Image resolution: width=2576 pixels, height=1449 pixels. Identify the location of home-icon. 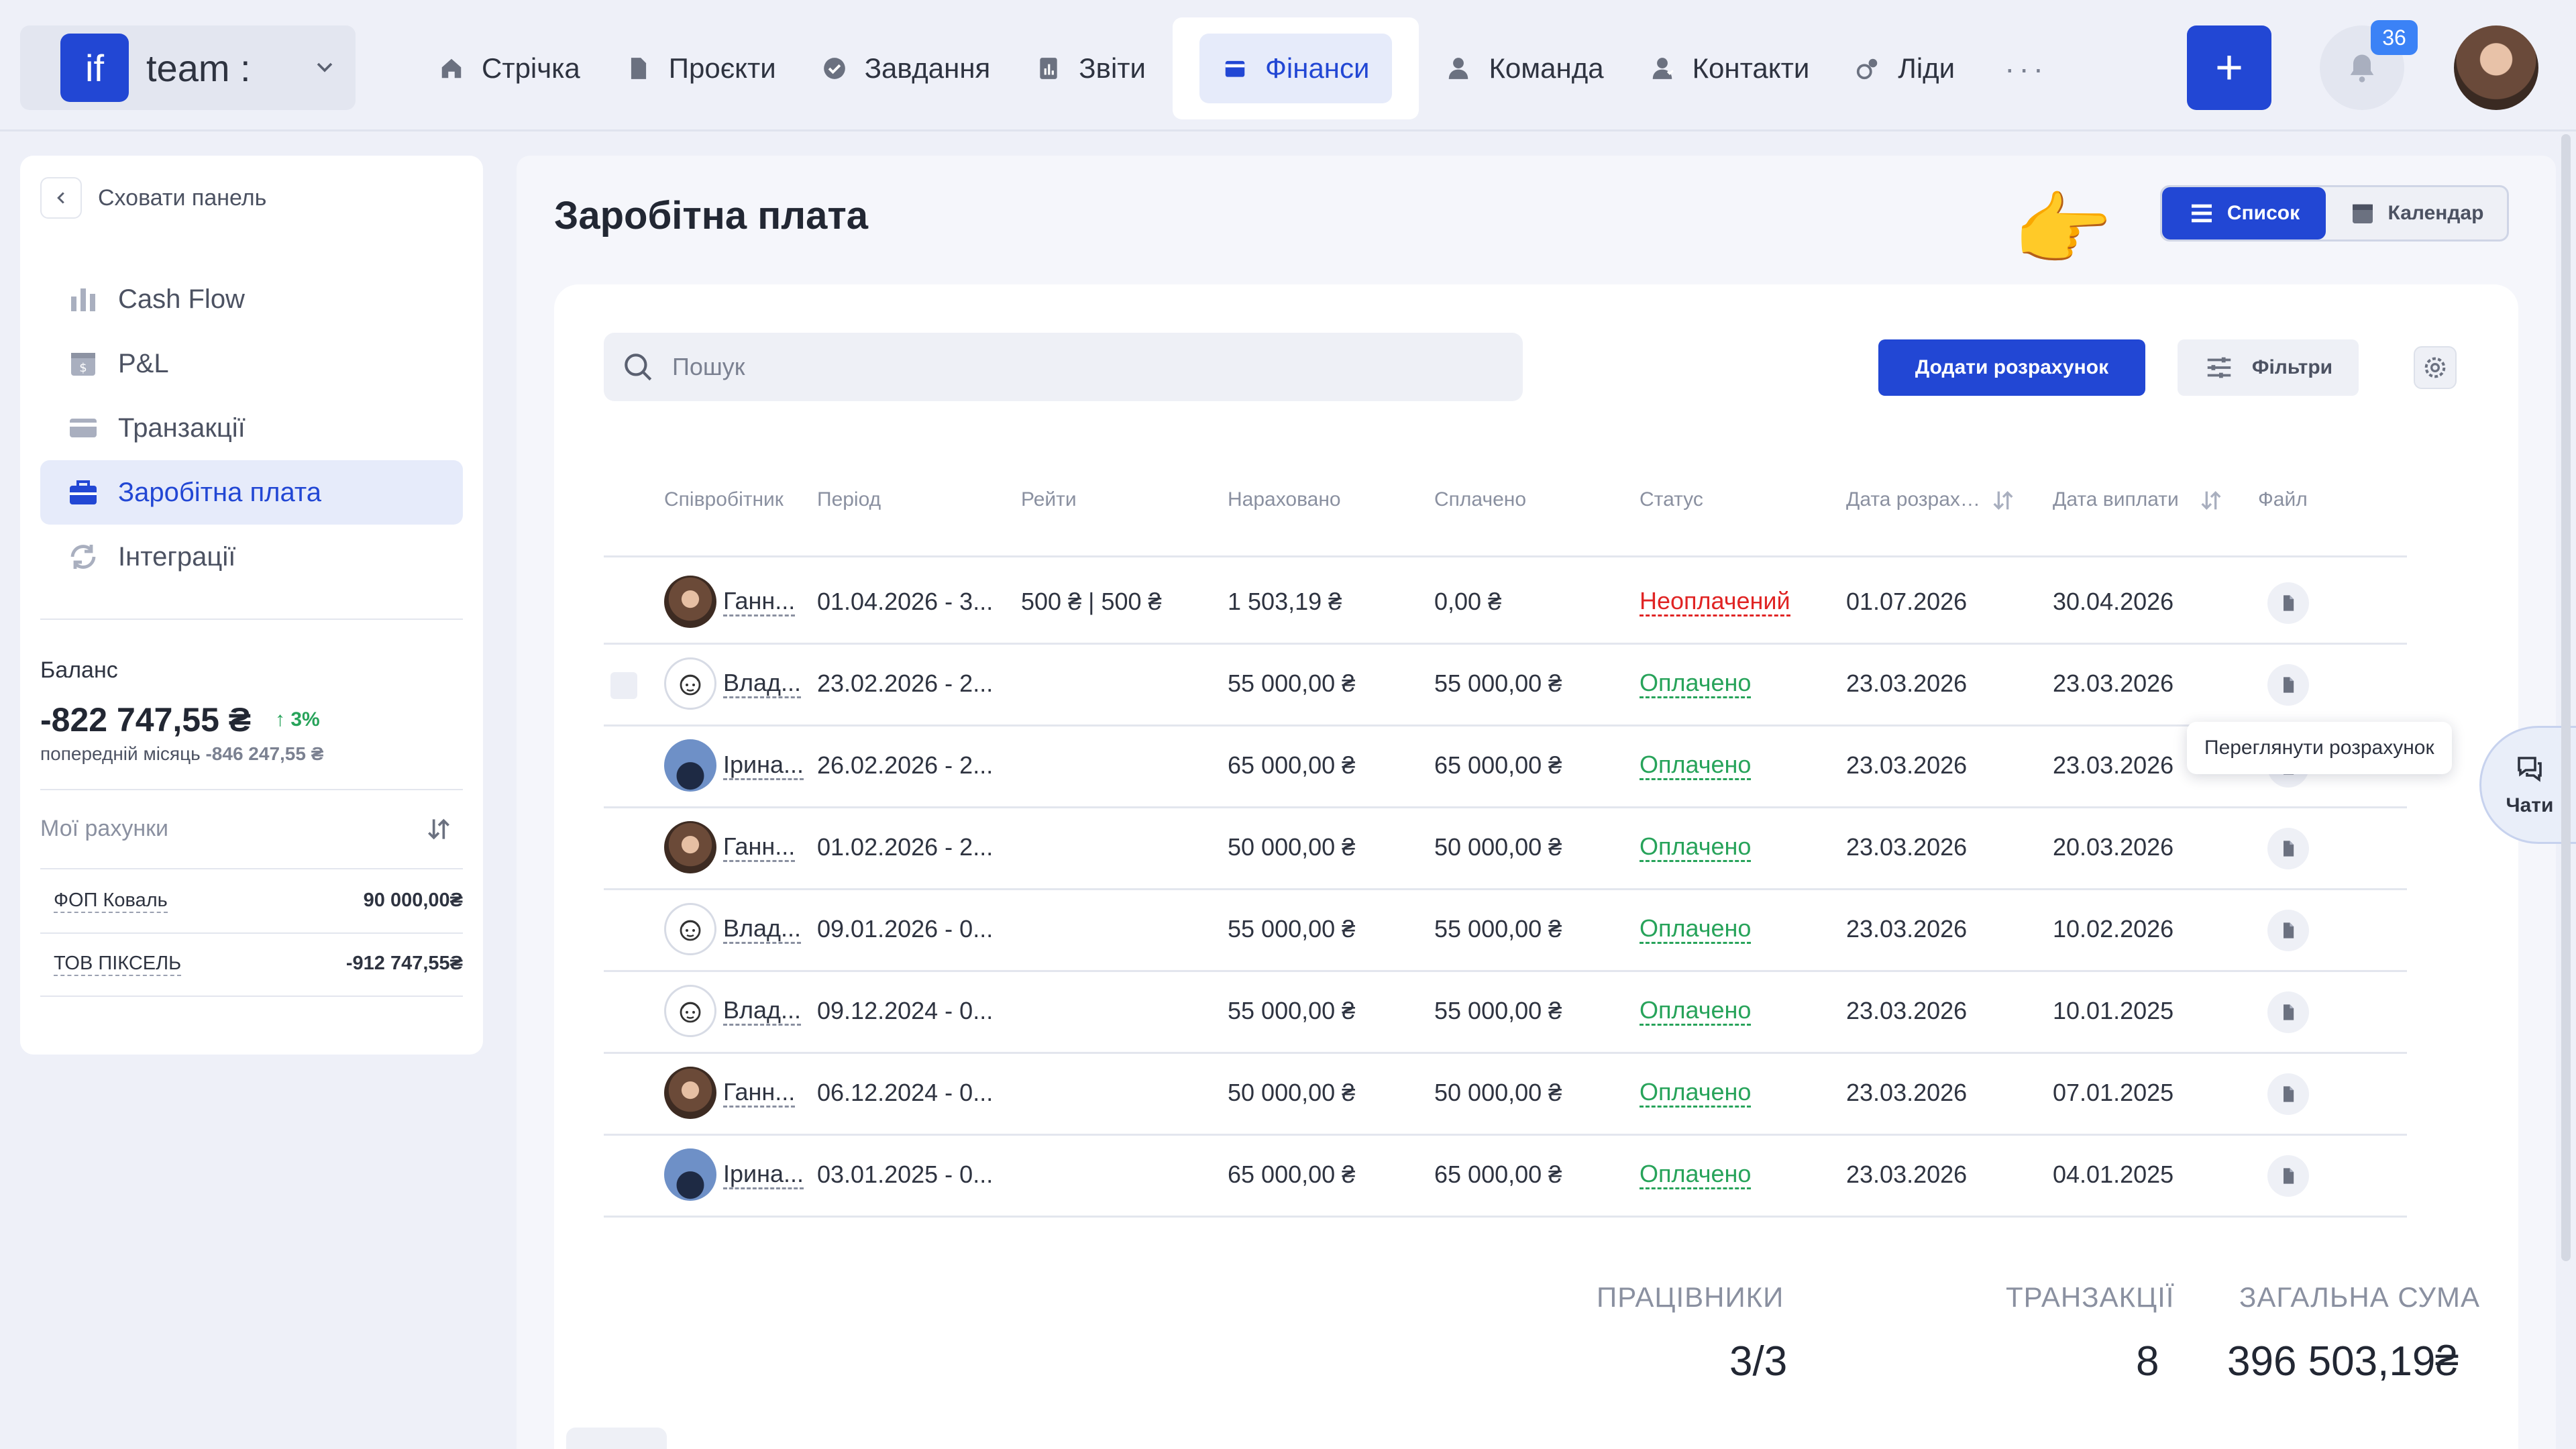
(451, 68).